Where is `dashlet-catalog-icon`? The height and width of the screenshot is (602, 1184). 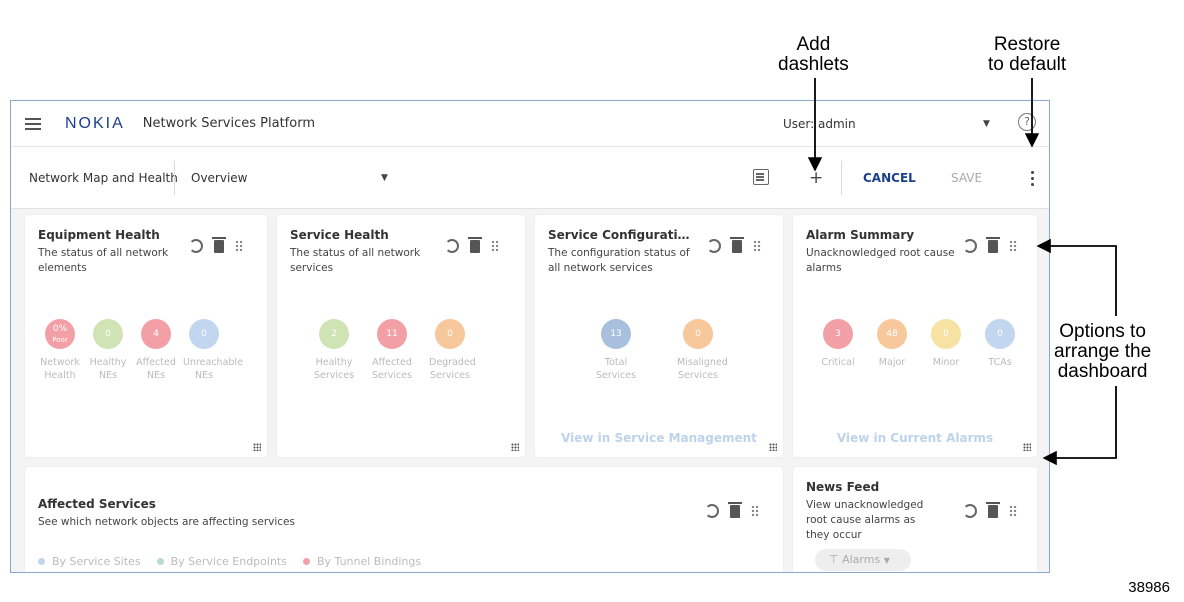 dashlet-catalog-icon is located at coordinates (761, 177).